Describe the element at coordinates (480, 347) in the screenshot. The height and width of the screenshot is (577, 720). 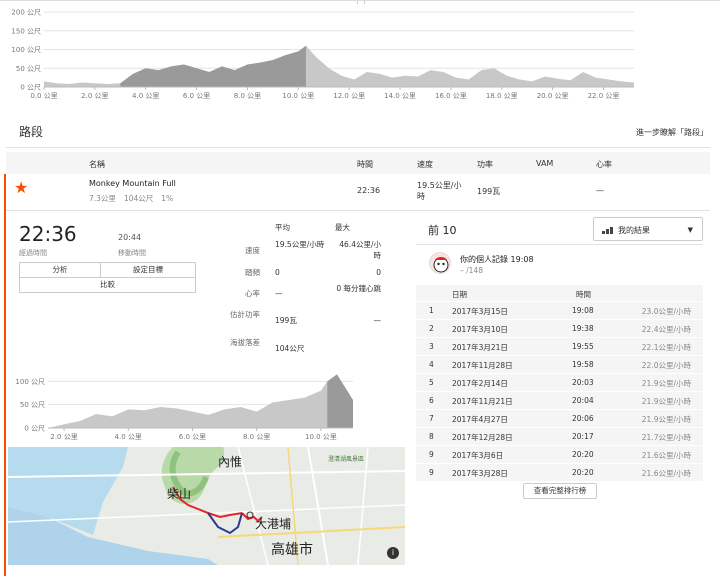
I see `lb-date: 2017年3月21日` at that location.